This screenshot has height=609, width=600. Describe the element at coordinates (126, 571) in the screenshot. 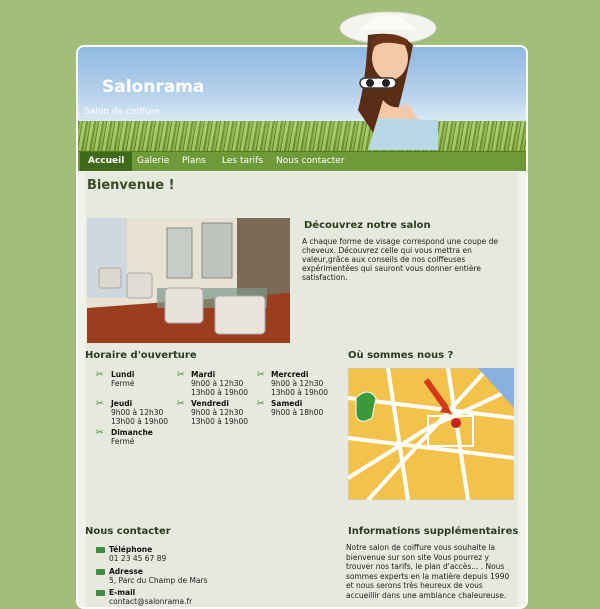

I see `address-label: Adresse` at that location.